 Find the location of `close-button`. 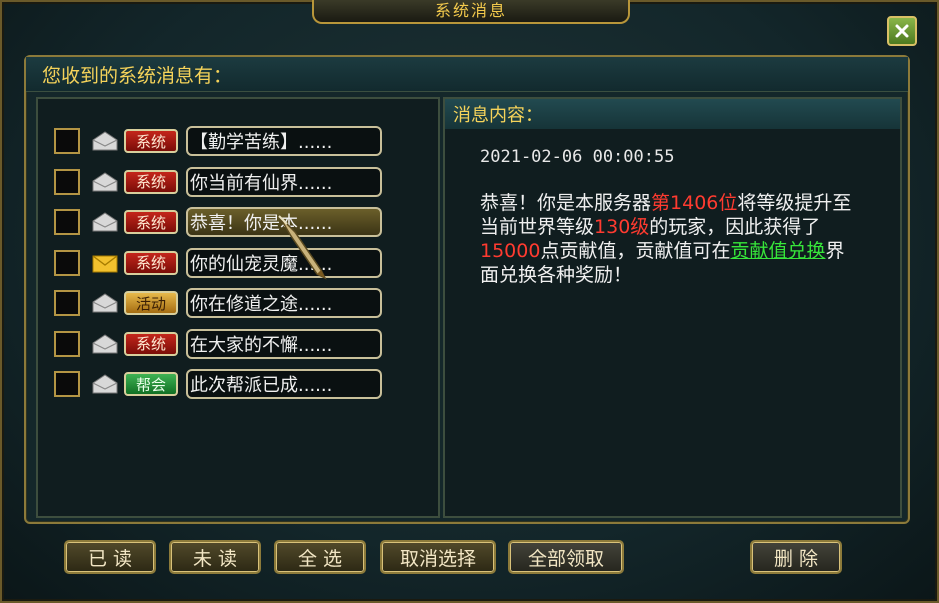

close-button is located at coordinates (902, 31).